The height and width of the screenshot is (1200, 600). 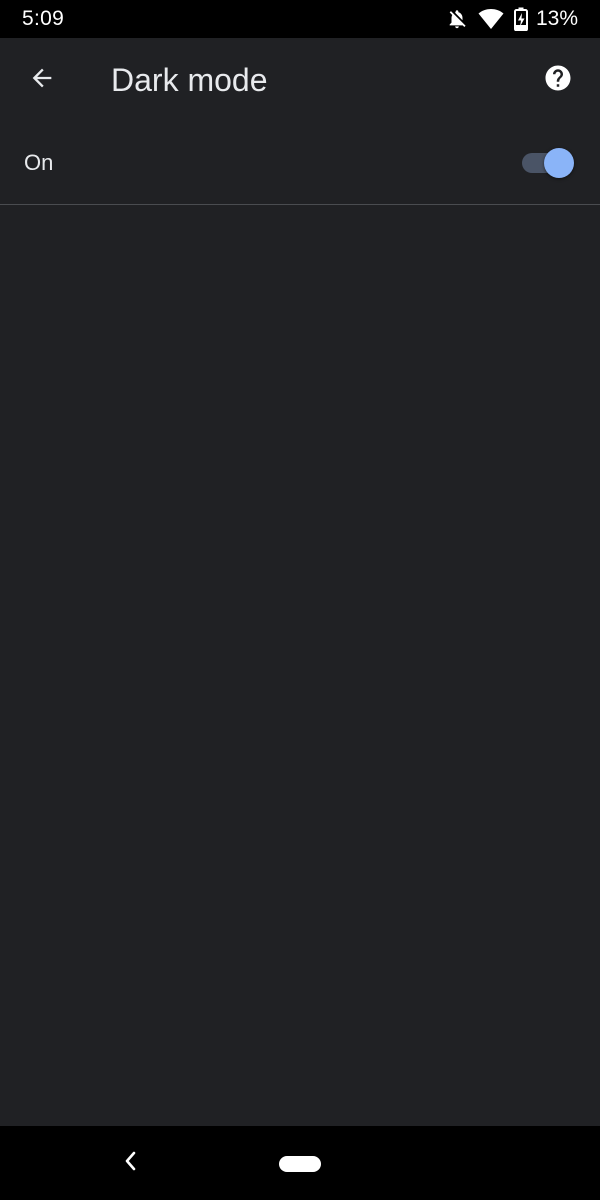 I want to click on battery-percent: 13%, so click(x=556, y=18).